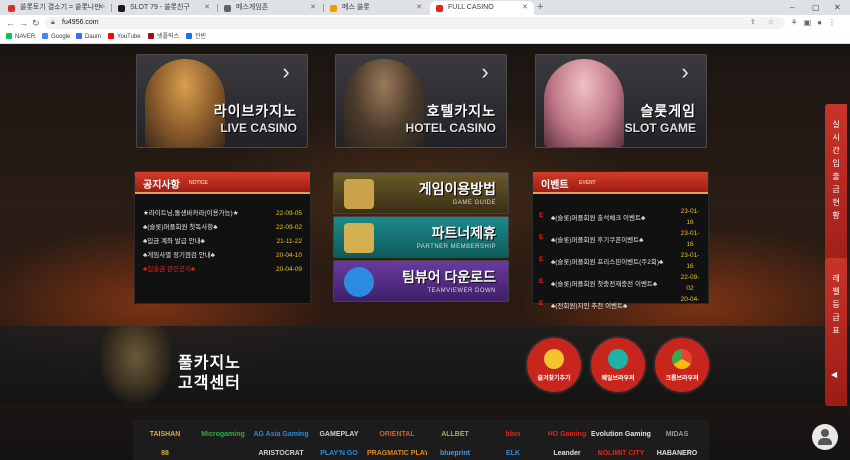  I want to click on reload-icon: ↻, so click(36, 23).